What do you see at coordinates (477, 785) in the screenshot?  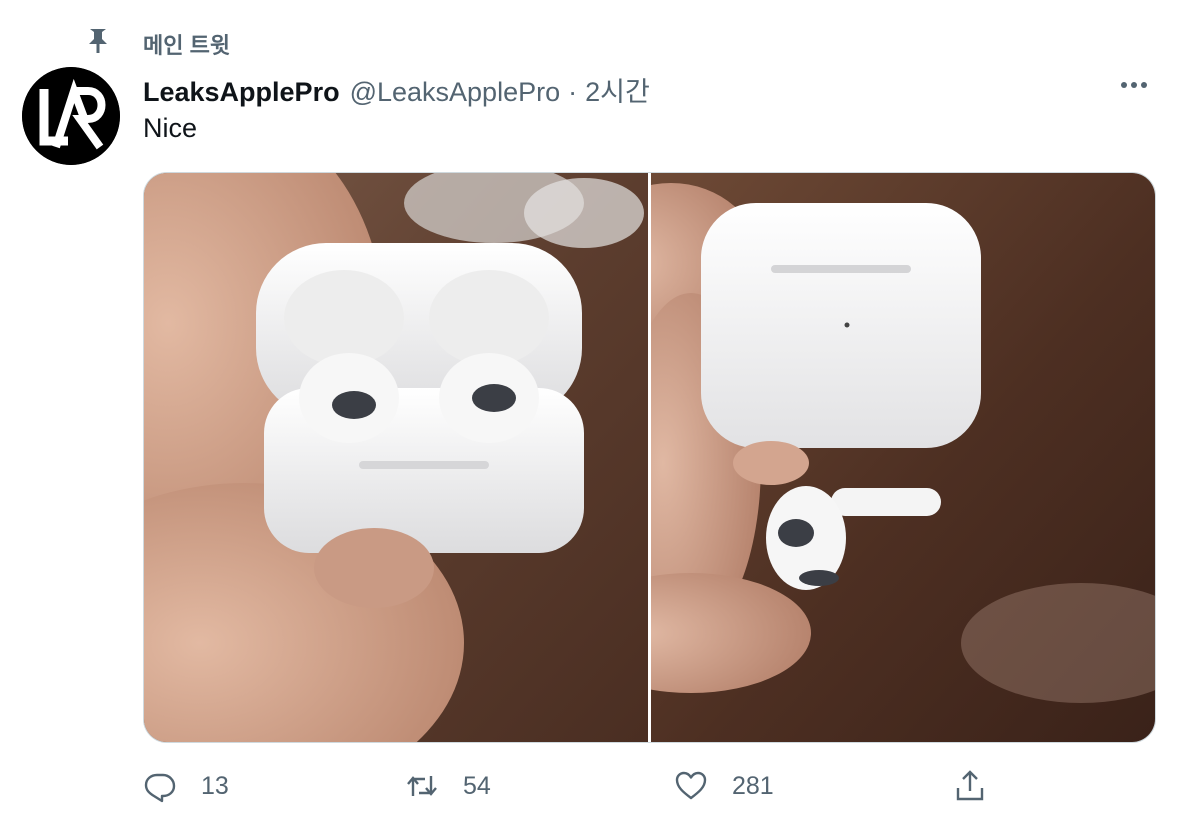 I see `retweet-count: 54` at bounding box center [477, 785].